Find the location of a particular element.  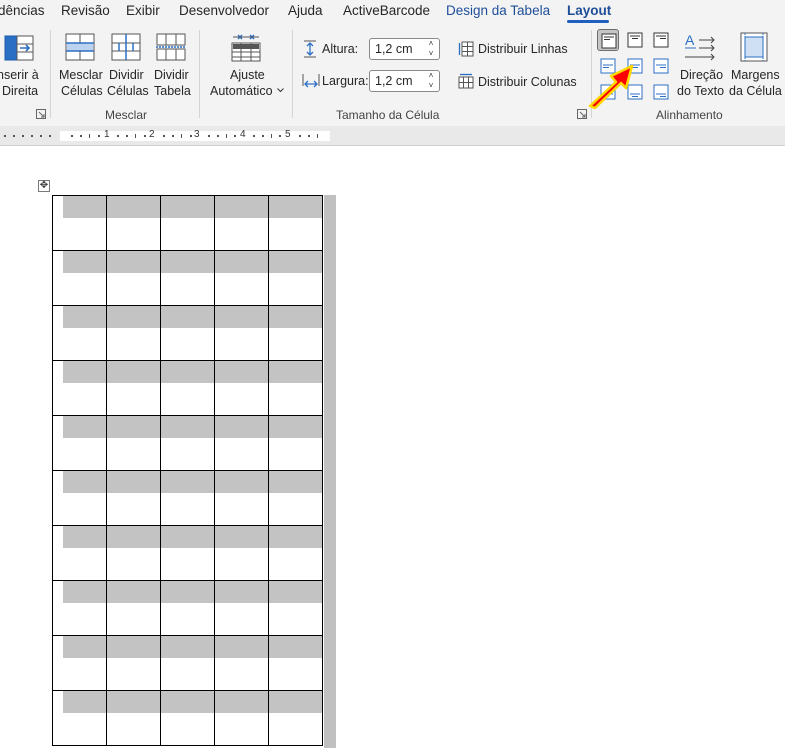

horizontal-ruler: 1 2 3 4 5 is located at coordinates (392, 136).